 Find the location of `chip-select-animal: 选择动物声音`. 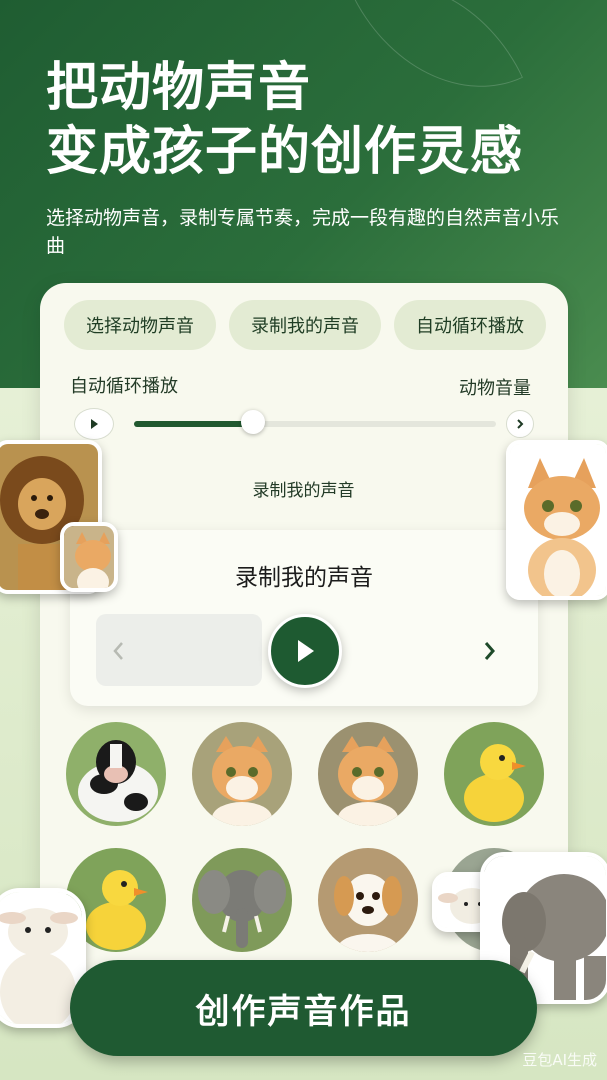

chip-select-animal: 选择动物声音 is located at coordinates (140, 325).